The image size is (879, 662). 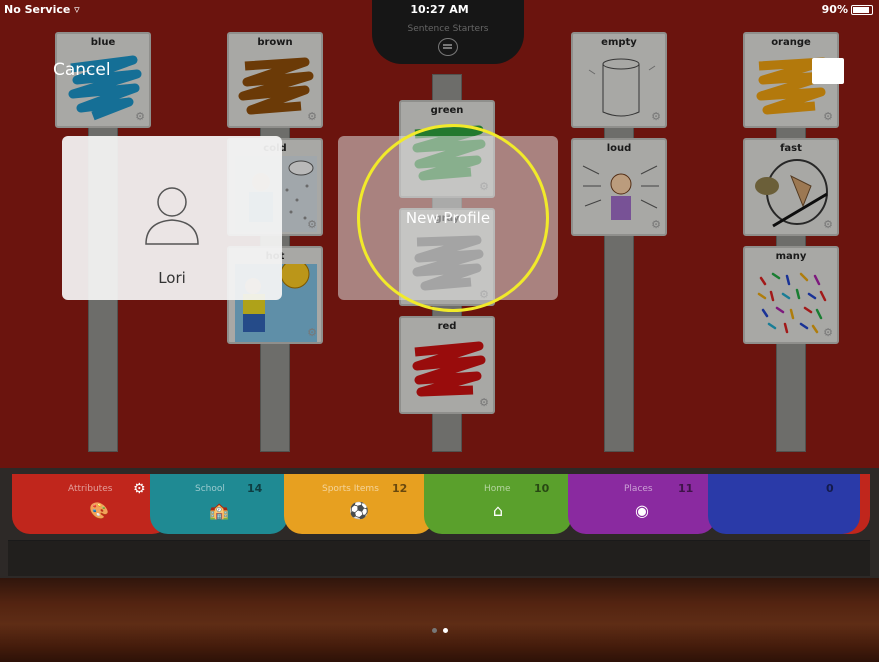 I want to click on tab-count: 12, so click(x=400, y=488).